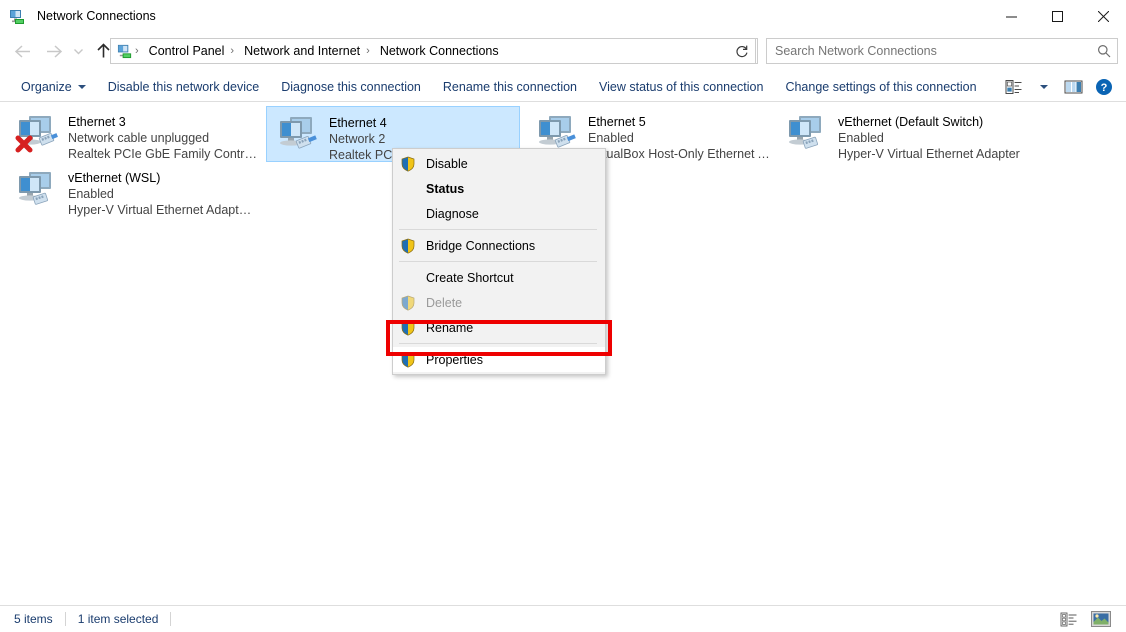 This screenshot has height=632, width=1126. Describe the element at coordinates (444, 302) in the screenshot. I see `context-menu-label: Delete` at that location.